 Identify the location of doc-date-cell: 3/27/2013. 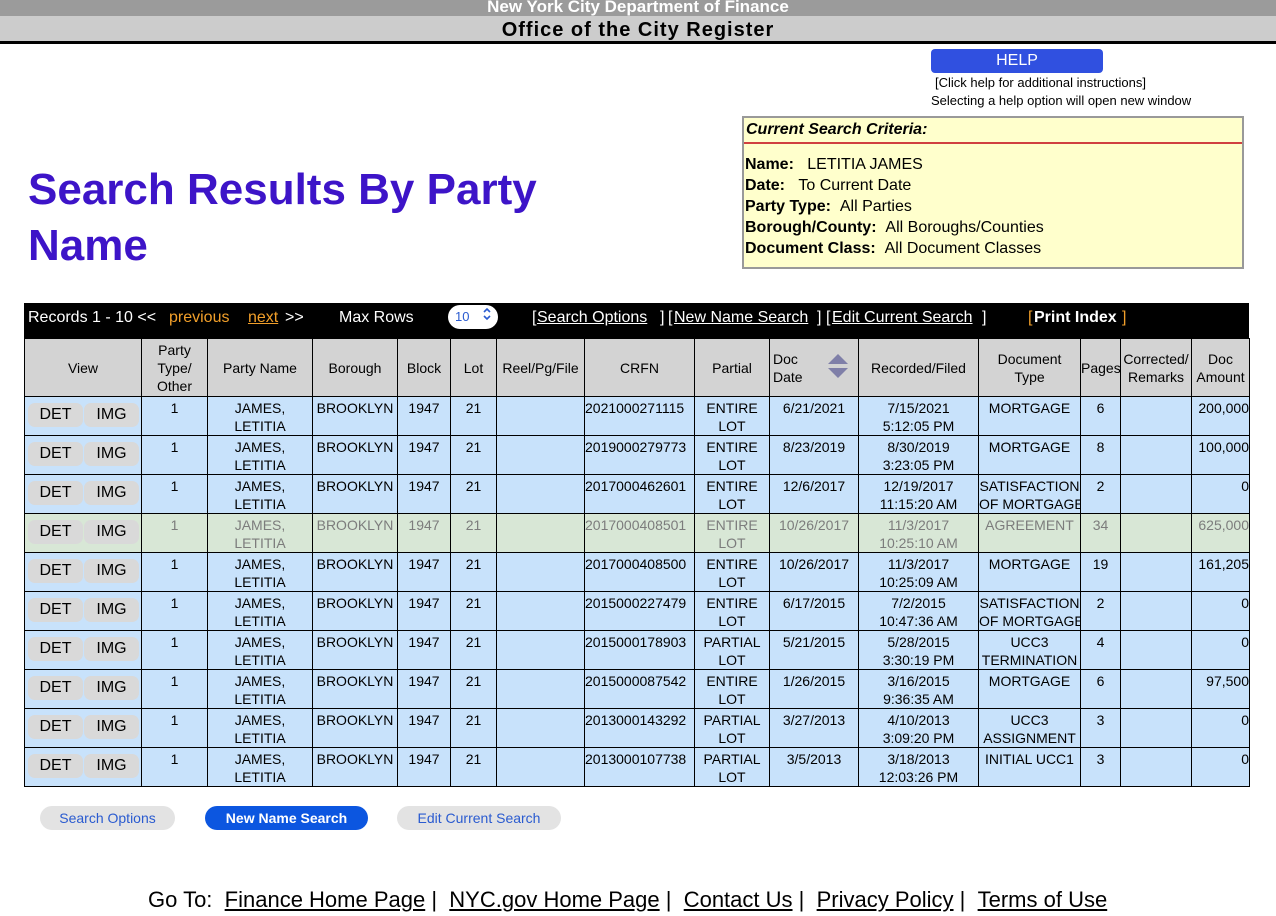
(814, 728).